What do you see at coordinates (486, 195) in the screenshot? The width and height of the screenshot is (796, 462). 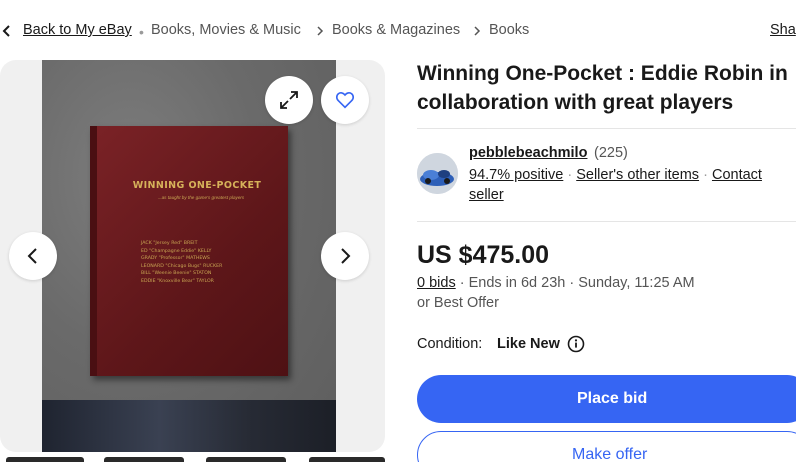 I see `contact-seller-link-continued: seller` at bounding box center [486, 195].